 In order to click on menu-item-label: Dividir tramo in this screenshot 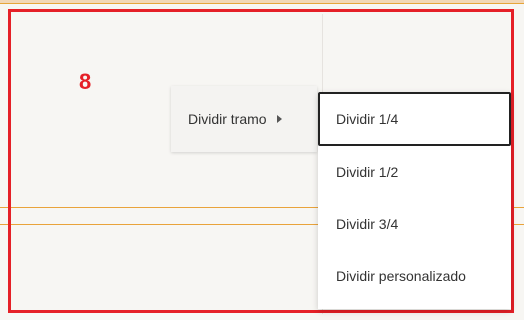, I will do `click(227, 119)`.